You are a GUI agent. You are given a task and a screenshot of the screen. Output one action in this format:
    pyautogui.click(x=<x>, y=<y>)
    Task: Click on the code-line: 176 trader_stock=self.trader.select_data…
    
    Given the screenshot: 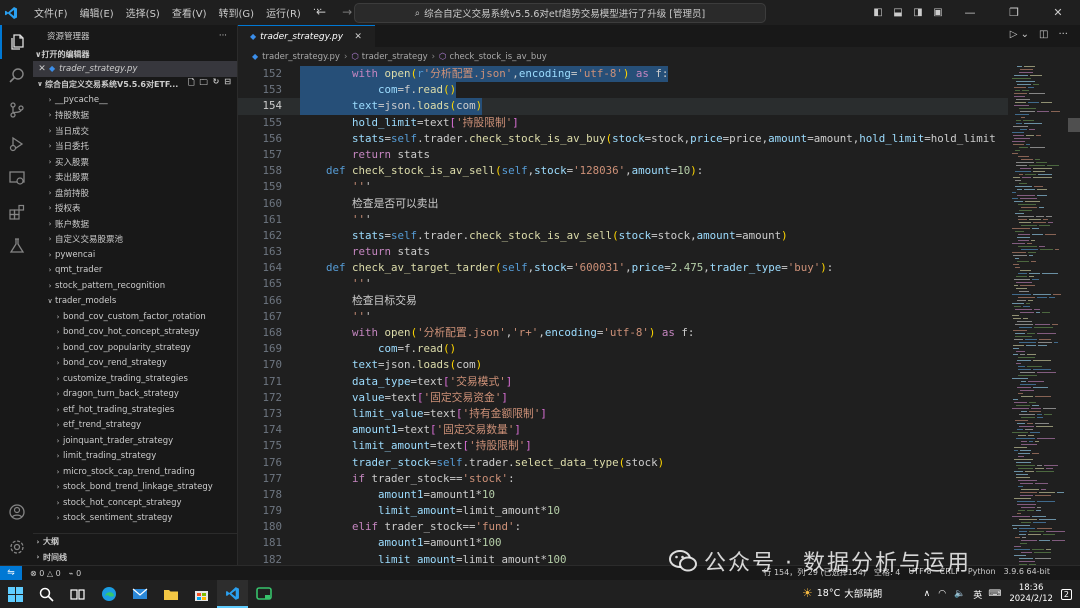 What is the action you would take?
    pyautogui.click(x=623, y=463)
    